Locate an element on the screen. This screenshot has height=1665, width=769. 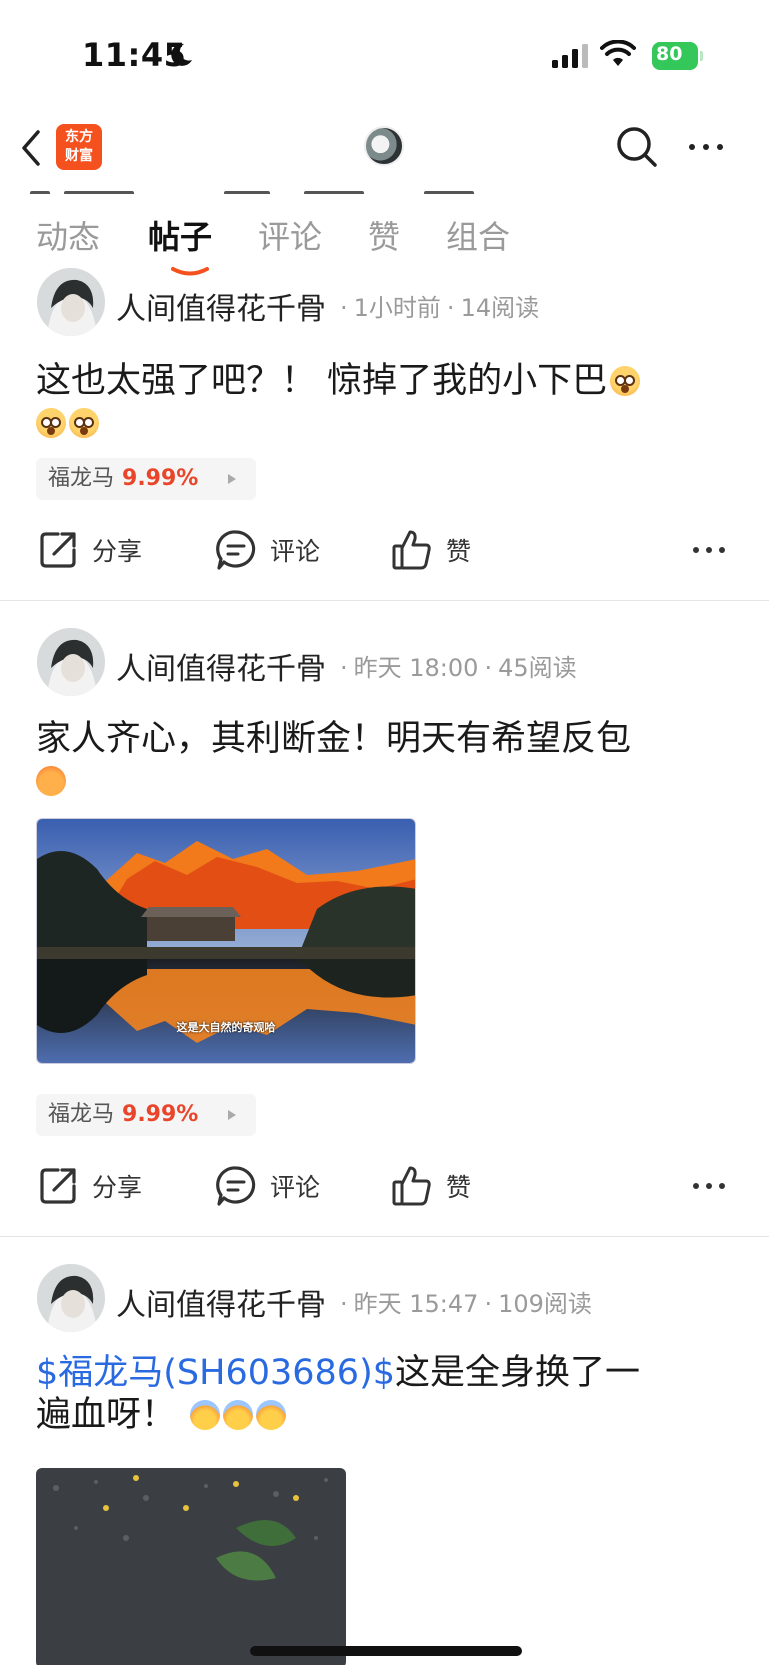
battery-indicator: 80 is located at coordinates (677, 56).